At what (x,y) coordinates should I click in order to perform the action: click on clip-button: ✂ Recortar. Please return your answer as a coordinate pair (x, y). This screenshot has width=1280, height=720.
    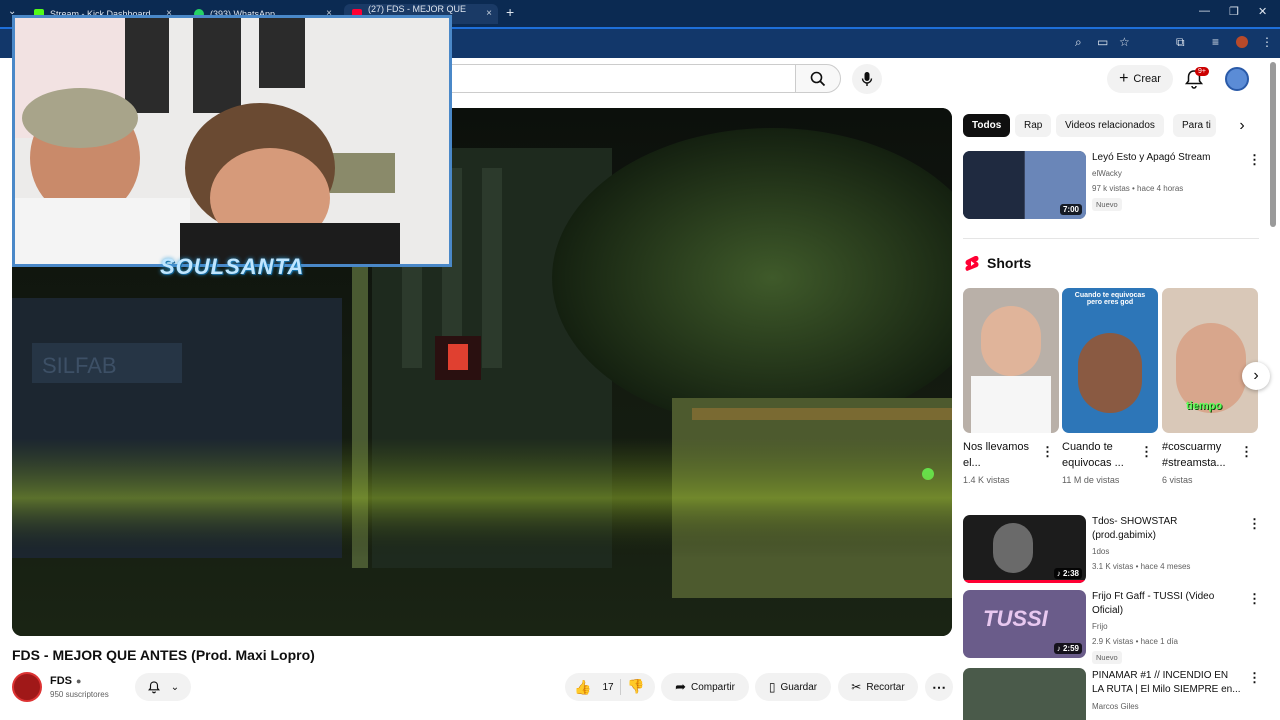
    Looking at the image, I should click on (878, 687).